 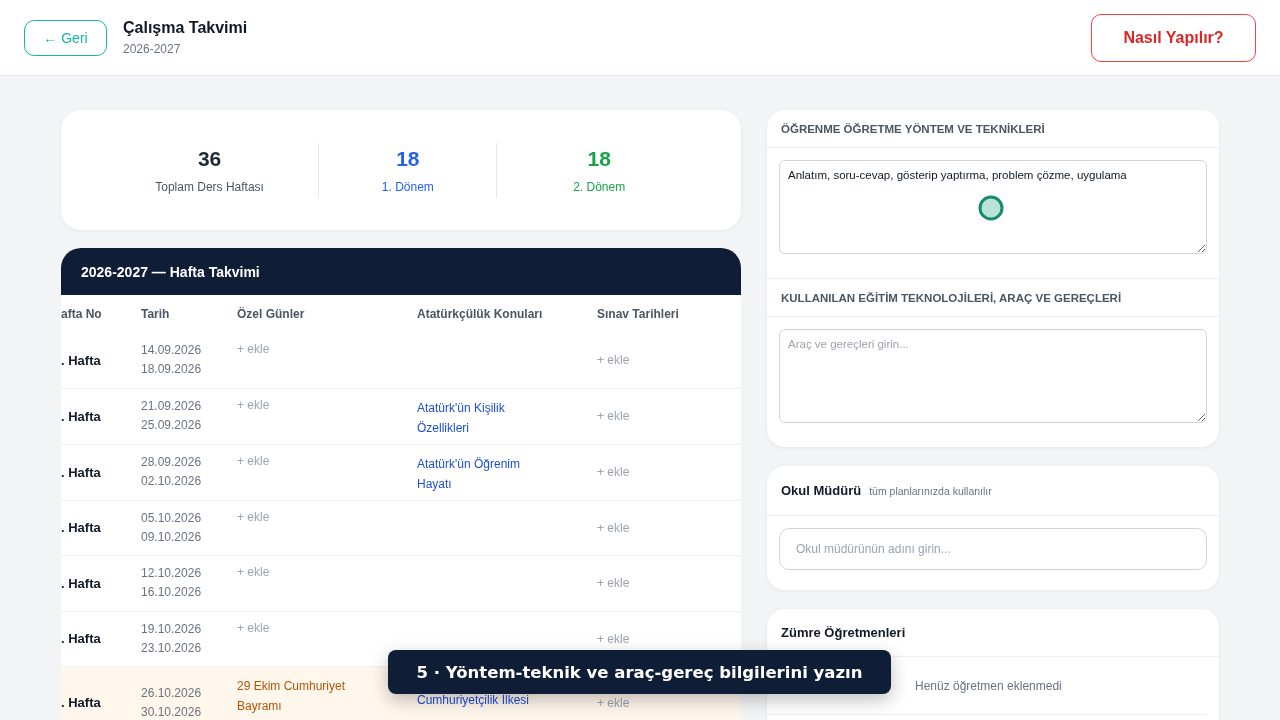 What do you see at coordinates (302, 696) in the screenshot?
I see `special-day: 29 Ekim Cumhuriyet Bayramı` at bounding box center [302, 696].